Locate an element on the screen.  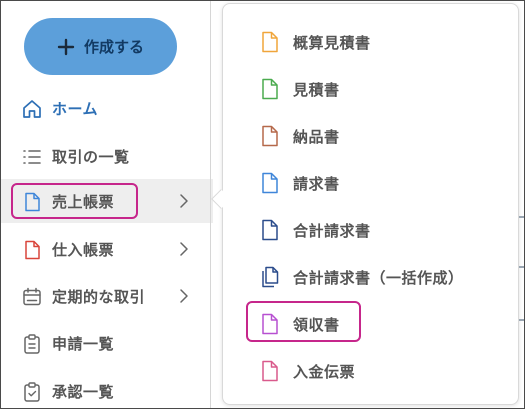
home-icon is located at coordinates (32, 109).